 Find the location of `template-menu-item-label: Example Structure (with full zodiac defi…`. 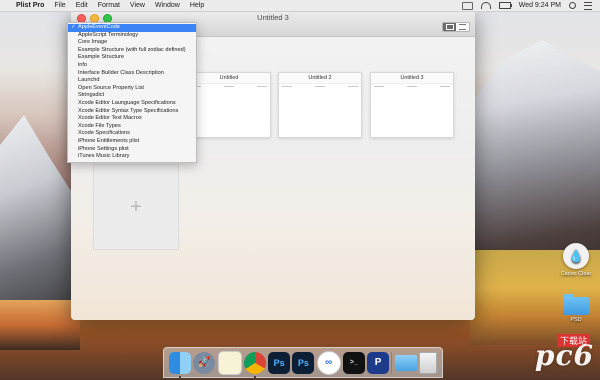

template-menu-item-label: Example Structure (with full zodiac defi… is located at coordinates (132, 49).